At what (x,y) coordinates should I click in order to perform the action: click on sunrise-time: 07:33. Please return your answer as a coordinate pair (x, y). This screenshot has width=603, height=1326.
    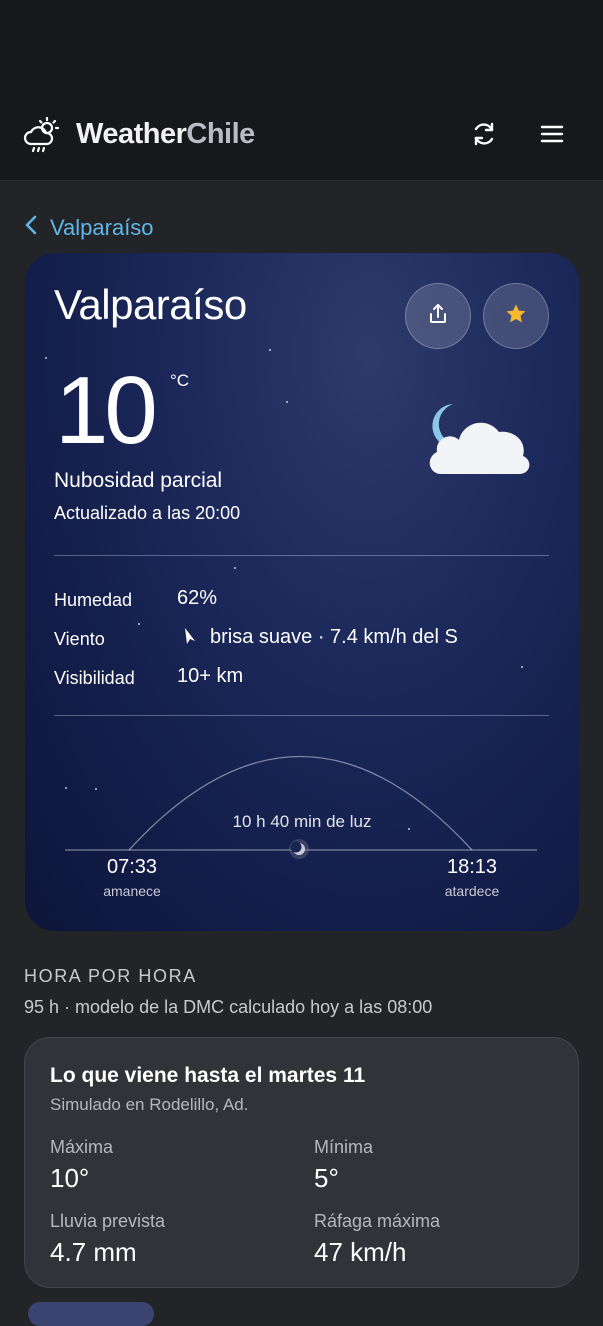
    Looking at the image, I should click on (132, 867).